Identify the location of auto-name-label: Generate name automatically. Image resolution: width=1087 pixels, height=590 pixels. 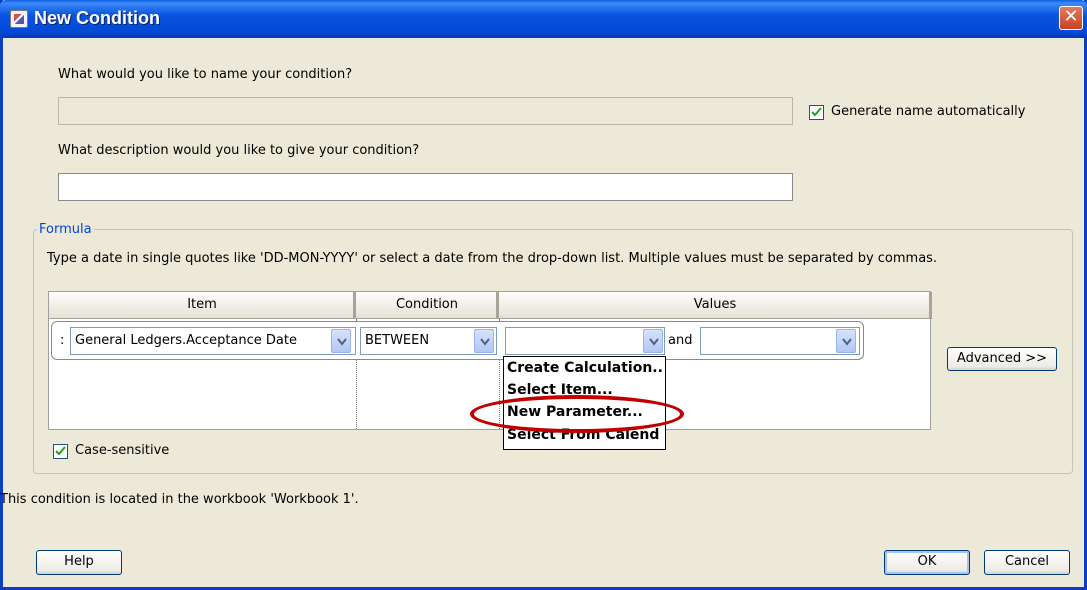
(928, 111).